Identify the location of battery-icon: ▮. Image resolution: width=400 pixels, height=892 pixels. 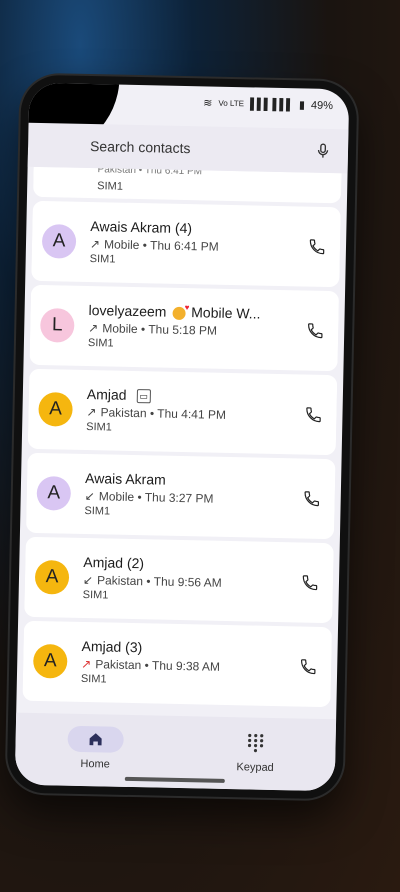
(302, 105).